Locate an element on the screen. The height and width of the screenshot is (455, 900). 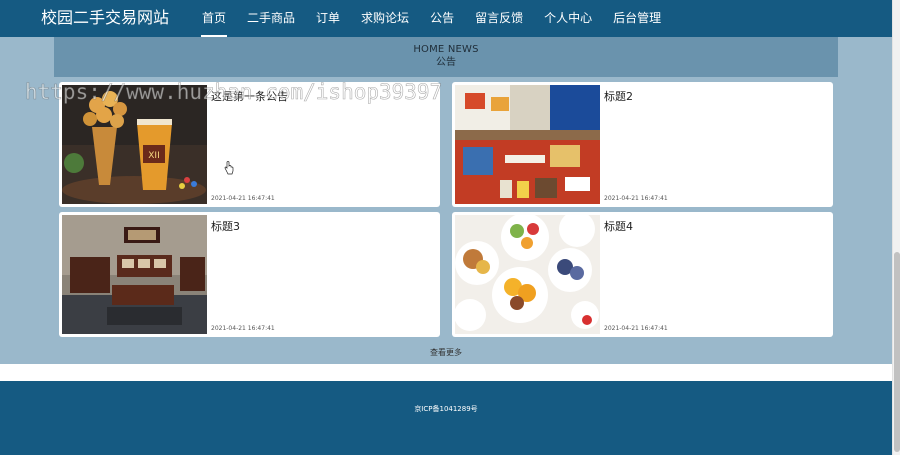
view-more-link: 查看更多 is located at coordinates (446, 353).